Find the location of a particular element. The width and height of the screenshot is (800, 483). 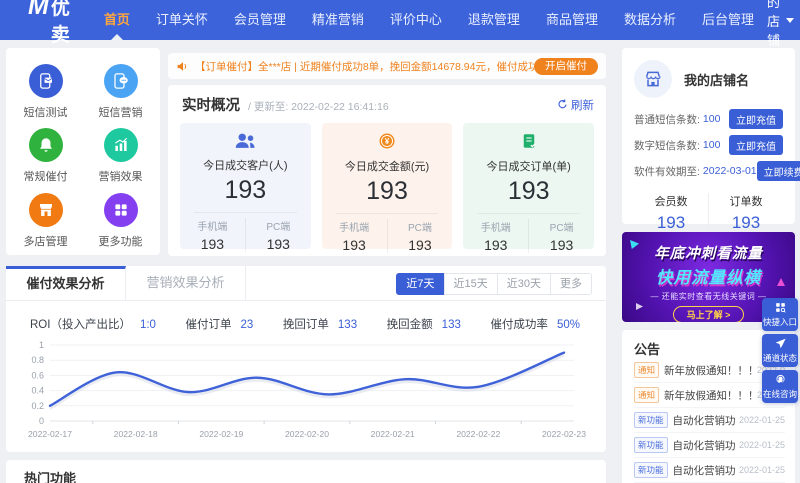

store-icon is located at coordinates (45, 209).